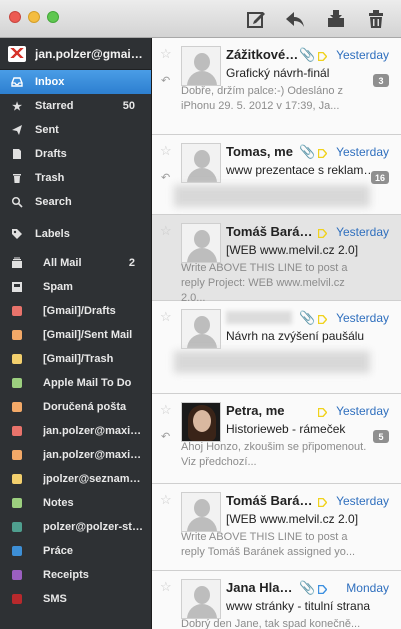  I want to click on label-item: jan.polzer@maxiorel.cz/Sent, so click(75, 455).